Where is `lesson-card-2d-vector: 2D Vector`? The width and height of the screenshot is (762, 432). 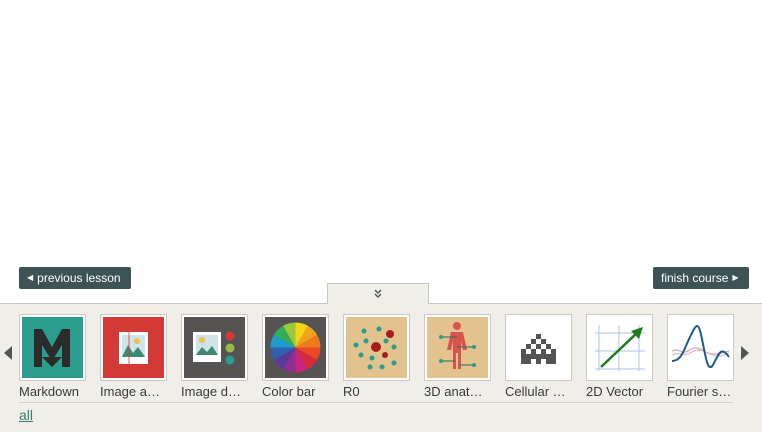
lesson-card-2d-vector: 2D Vector is located at coordinates (620, 356).